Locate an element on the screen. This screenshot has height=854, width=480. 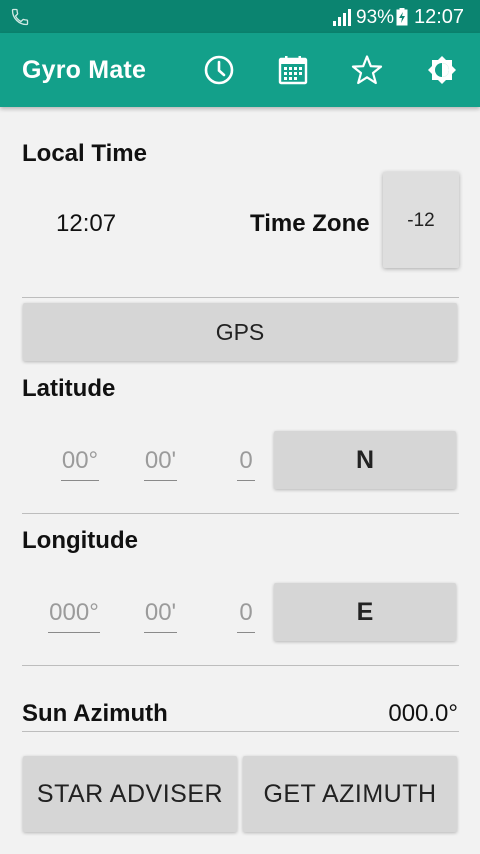
battery-charging-icon is located at coordinates (402, 17).